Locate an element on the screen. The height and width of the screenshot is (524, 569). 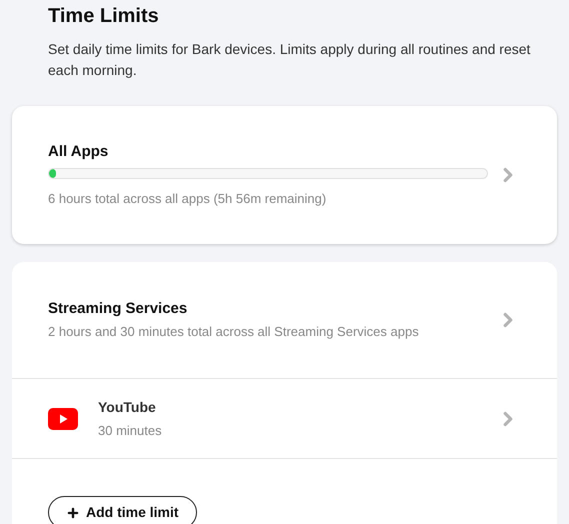
app-limit: 30 minutes is located at coordinates (130, 431).